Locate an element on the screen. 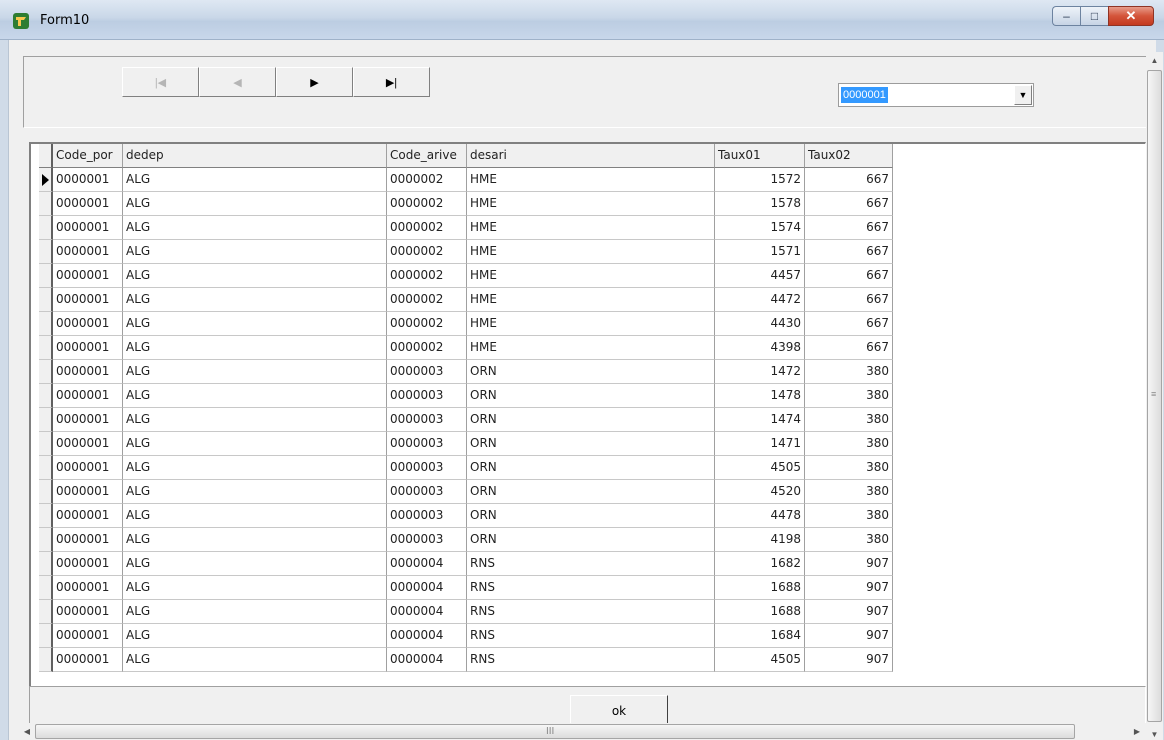  nav-first-button: |◀ is located at coordinates (160, 82).